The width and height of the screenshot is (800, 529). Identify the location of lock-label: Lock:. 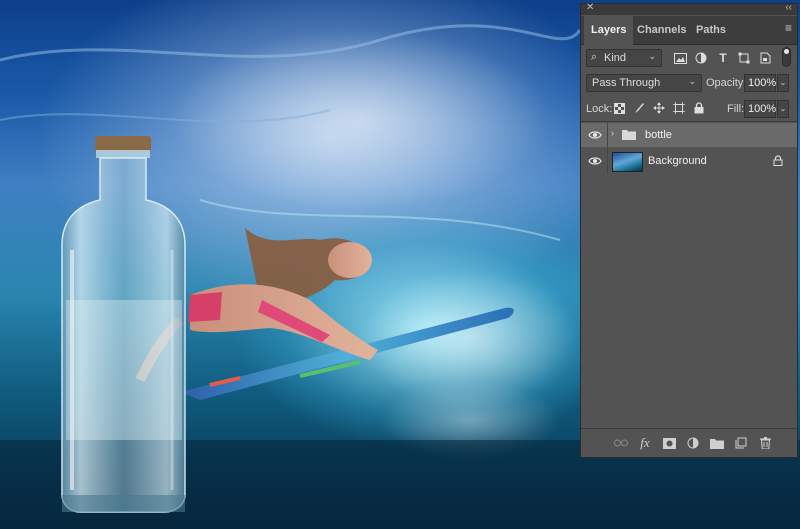
(599, 109).